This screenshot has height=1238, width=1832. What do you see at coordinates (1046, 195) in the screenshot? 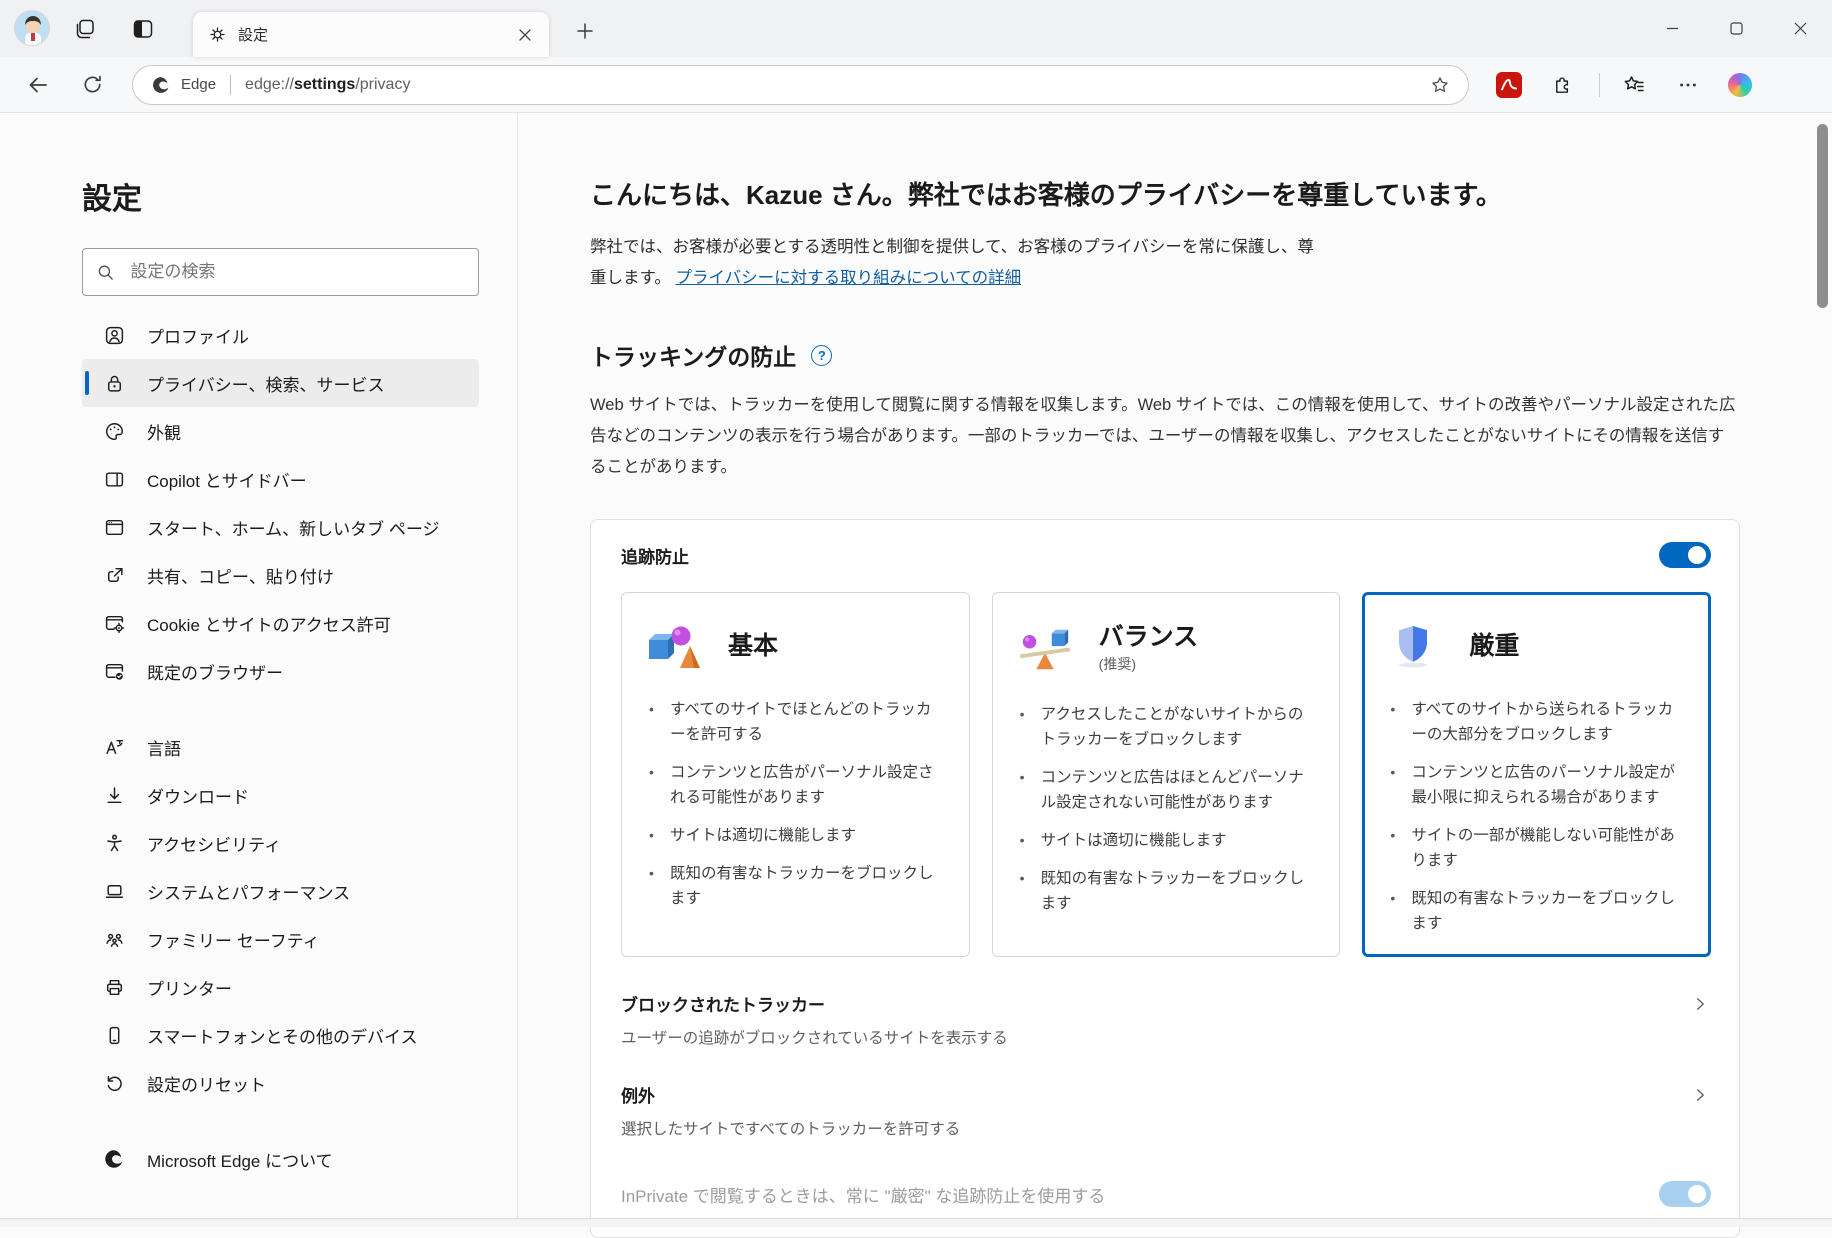
I see `privacy-greeting-title: こんにちは、Kazue さん。弊社ではお客様のプライバシーを尊重しています。` at bounding box center [1046, 195].